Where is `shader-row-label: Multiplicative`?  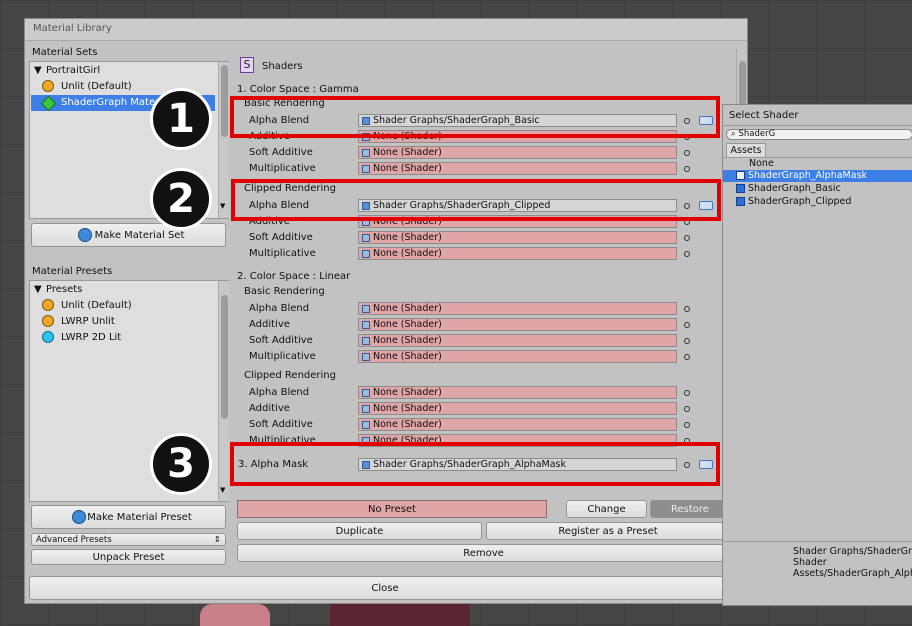
shader-row-label: Multiplicative is located at coordinates (282, 168).